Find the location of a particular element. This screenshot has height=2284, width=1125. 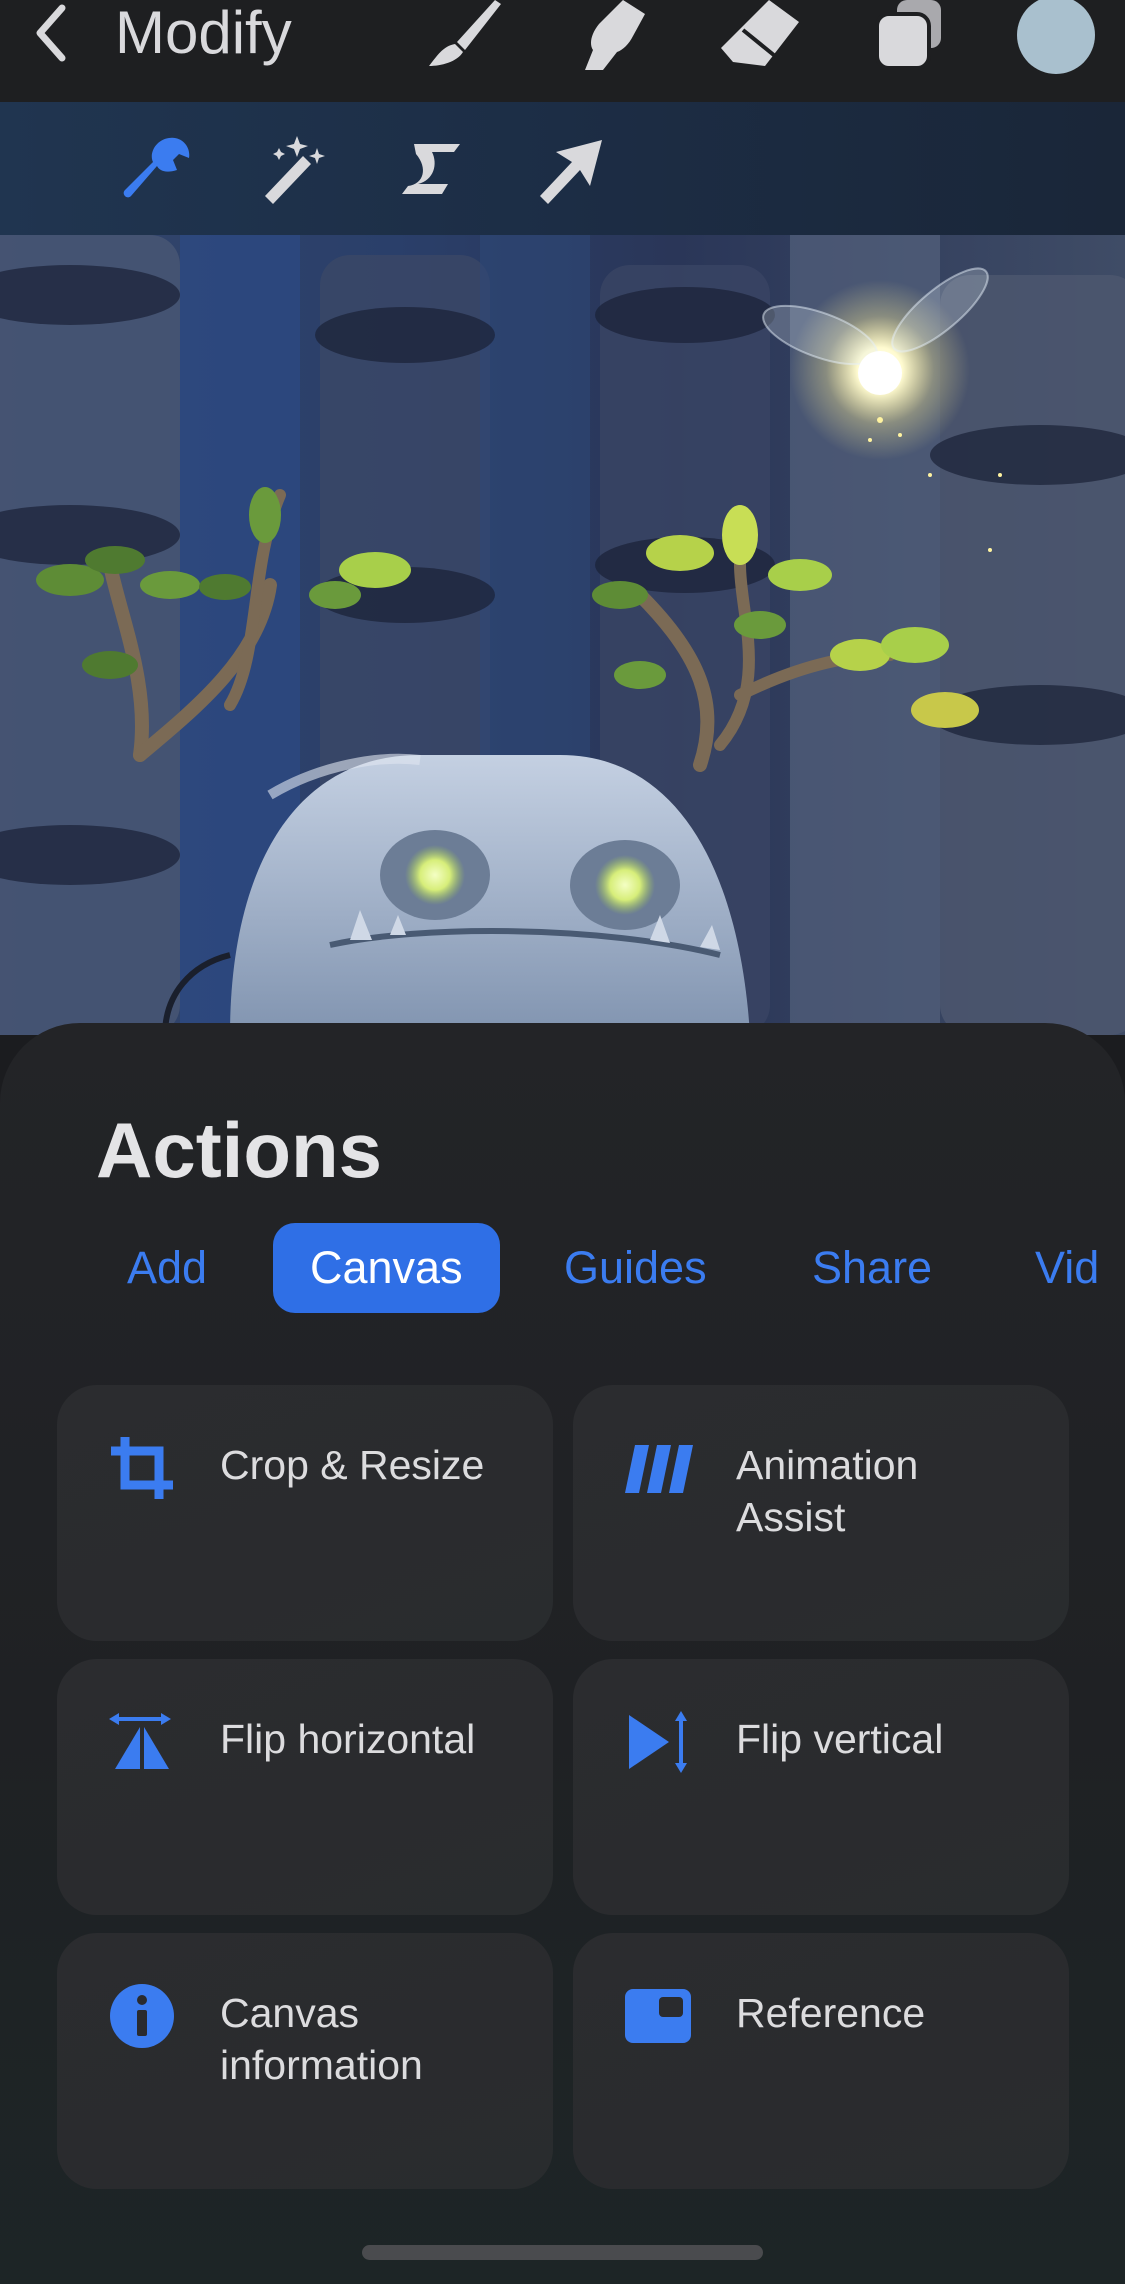

brush-tool-button is located at coordinates (458, 35).